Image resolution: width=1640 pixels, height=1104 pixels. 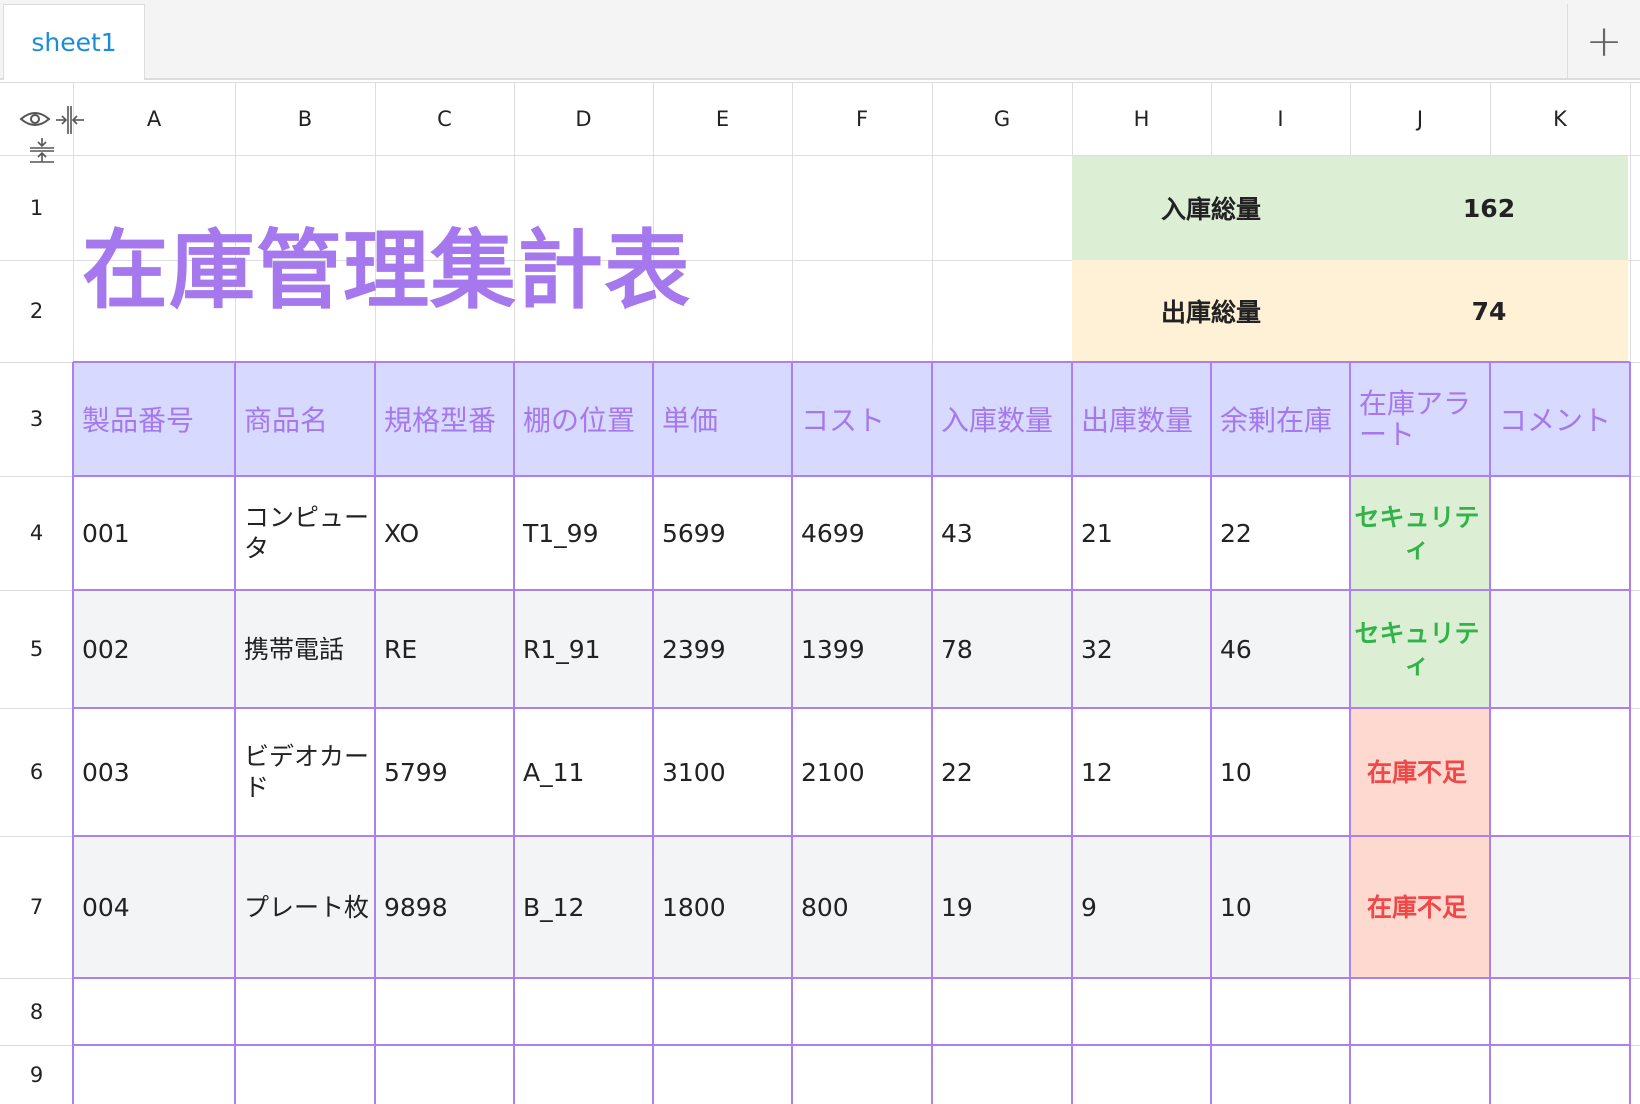 What do you see at coordinates (1141, 649) in the screenshot?
I see `table-cell: 32` at bounding box center [1141, 649].